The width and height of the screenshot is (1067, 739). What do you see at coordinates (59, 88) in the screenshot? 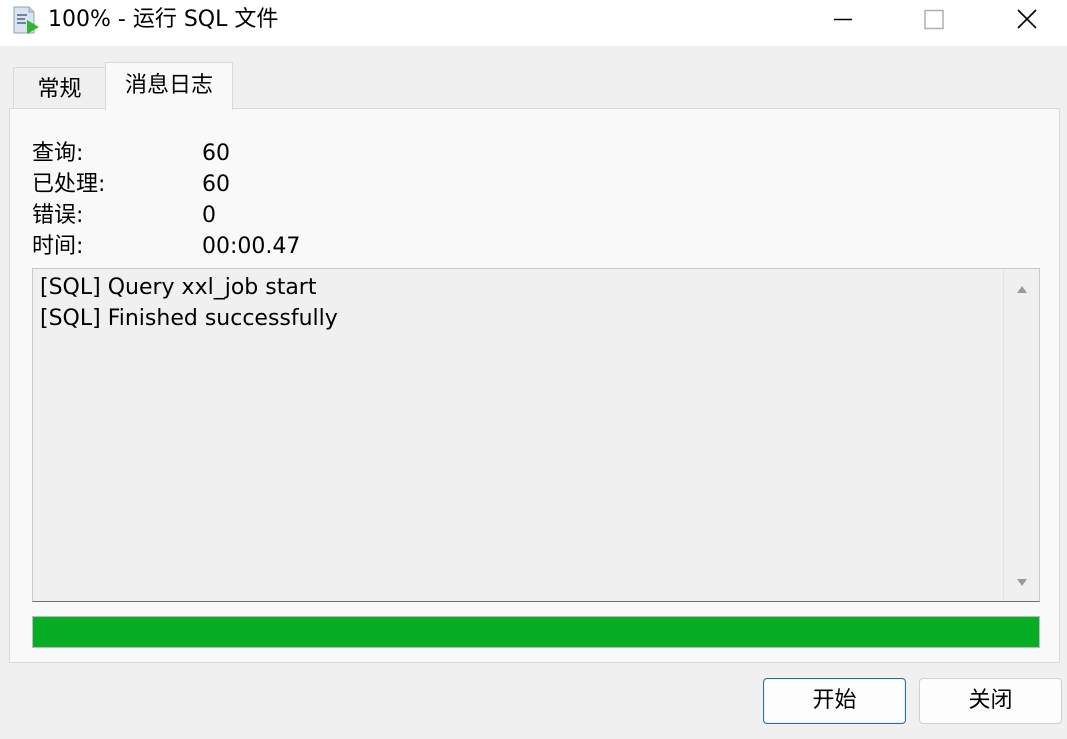
I see `tab-general: 常规` at bounding box center [59, 88].